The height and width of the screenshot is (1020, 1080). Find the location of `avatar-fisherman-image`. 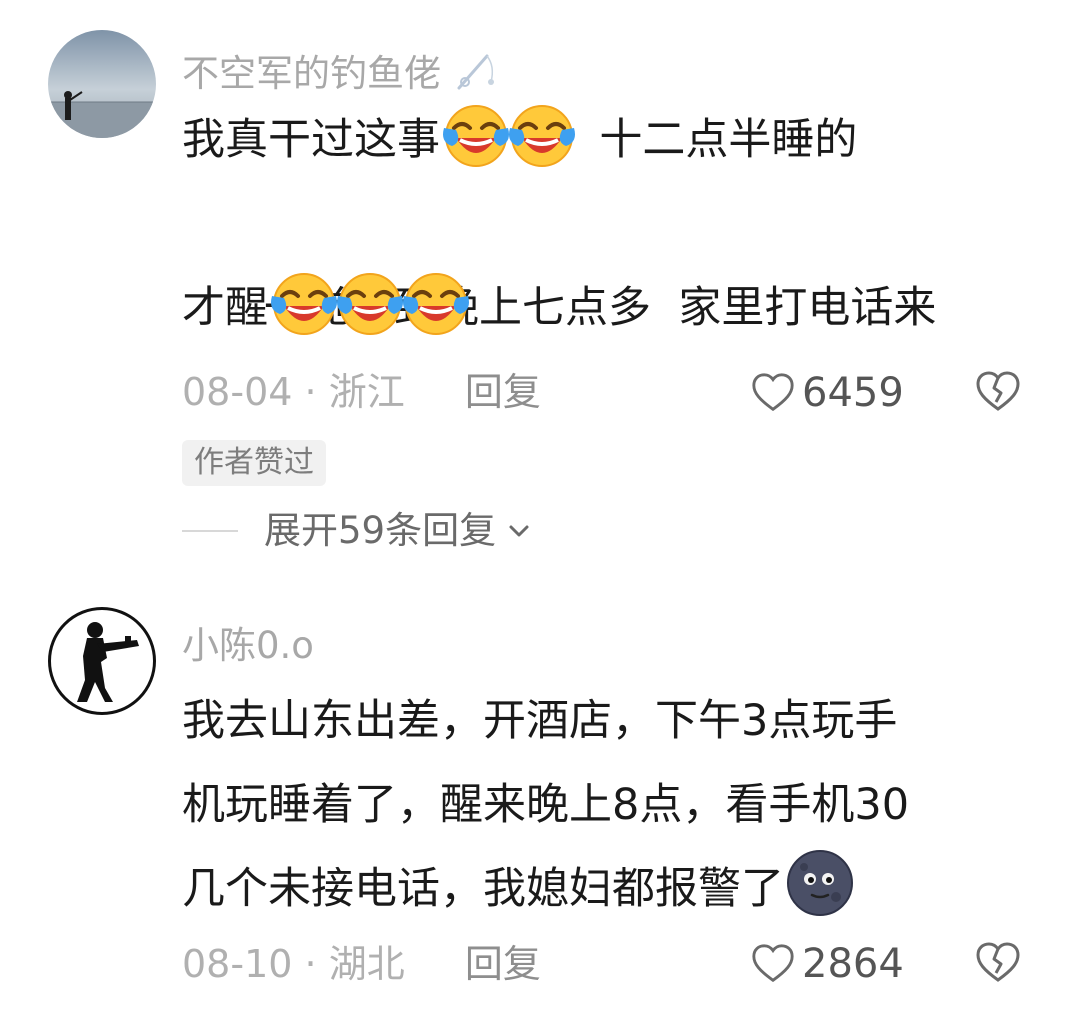

avatar-fisherman-image is located at coordinates (102, 84).